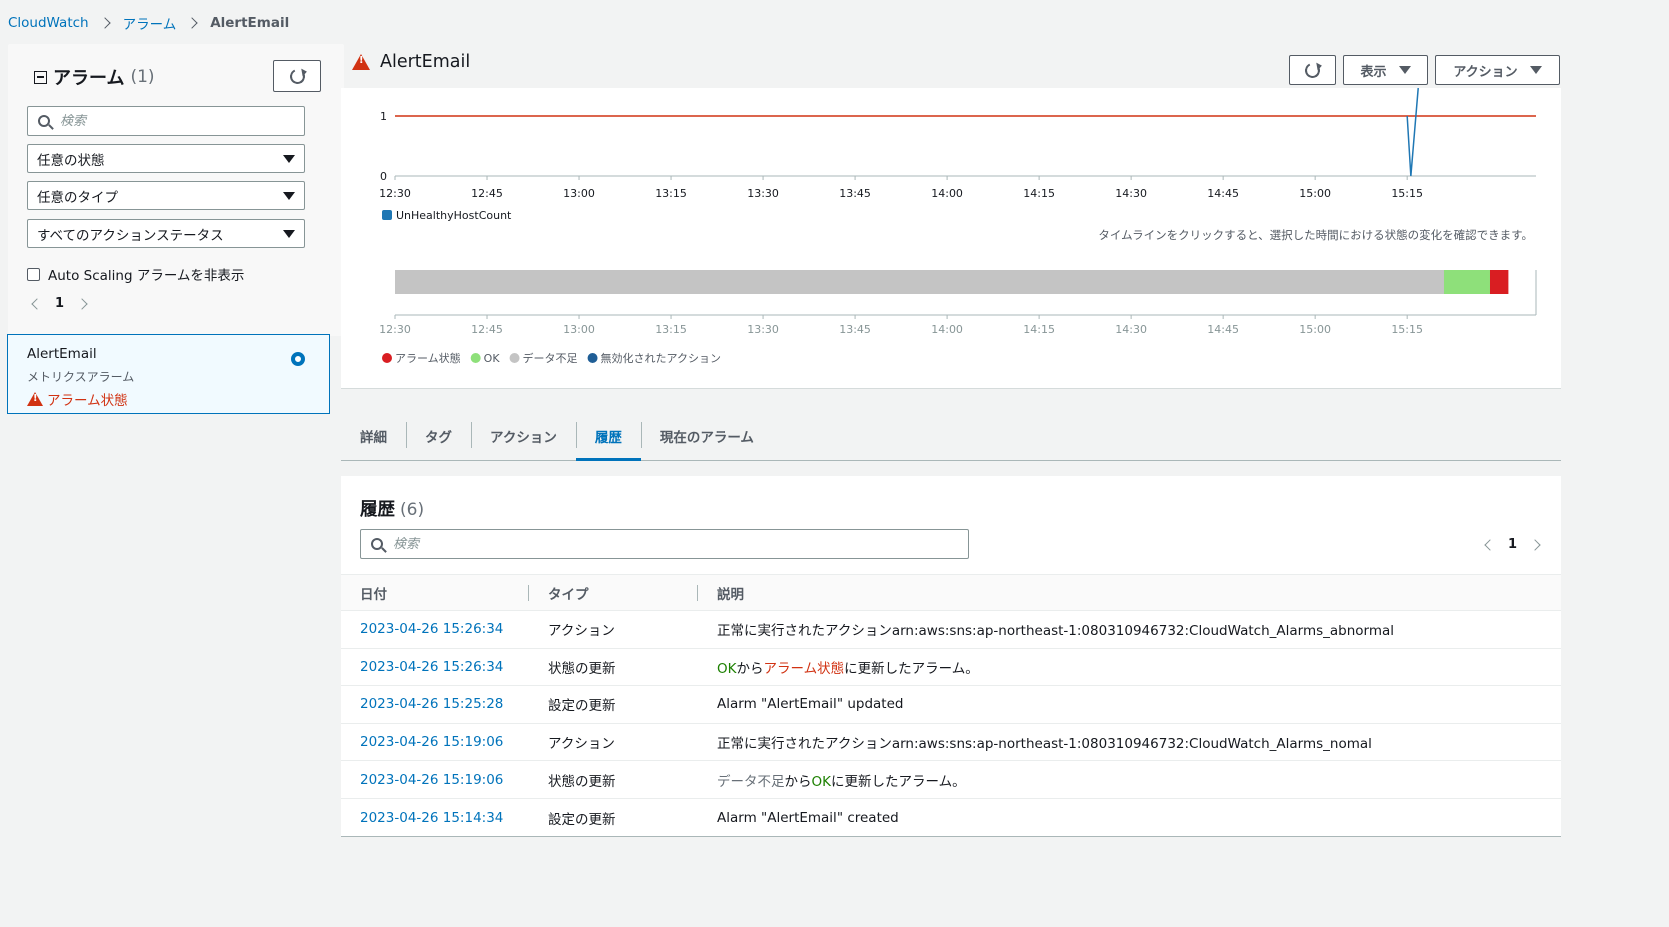 The image size is (1669, 927). I want to click on history-title: 履歴, so click(377, 510).